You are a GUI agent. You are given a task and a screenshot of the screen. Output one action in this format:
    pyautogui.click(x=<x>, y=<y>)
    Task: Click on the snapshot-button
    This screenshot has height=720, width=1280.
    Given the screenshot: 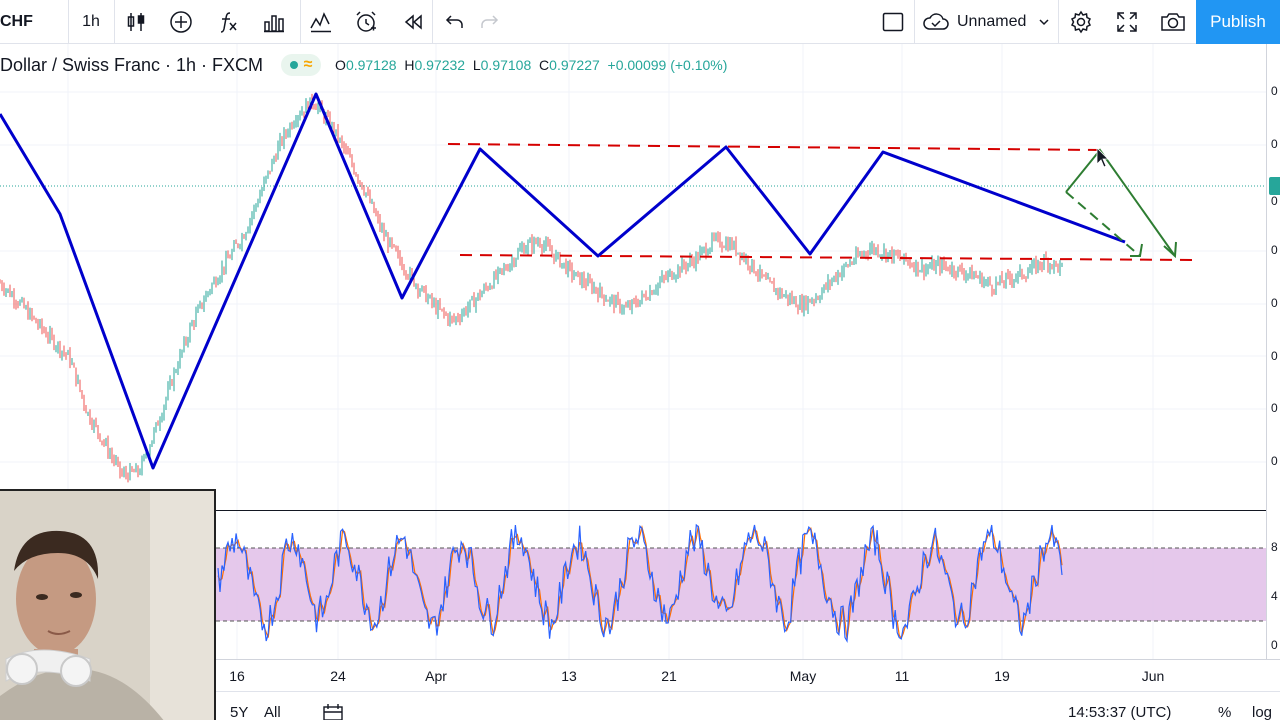 What is the action you would take?
    pyautogui.click(x=1173, y=22)
    